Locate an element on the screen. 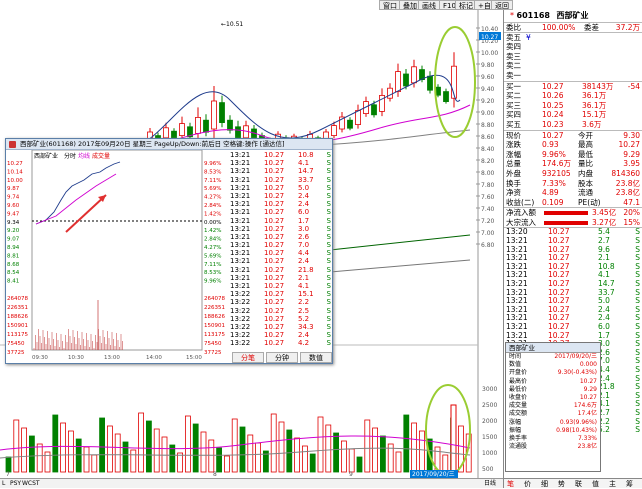  tick-volume: 1.7 is located at coordinates (304, 220).